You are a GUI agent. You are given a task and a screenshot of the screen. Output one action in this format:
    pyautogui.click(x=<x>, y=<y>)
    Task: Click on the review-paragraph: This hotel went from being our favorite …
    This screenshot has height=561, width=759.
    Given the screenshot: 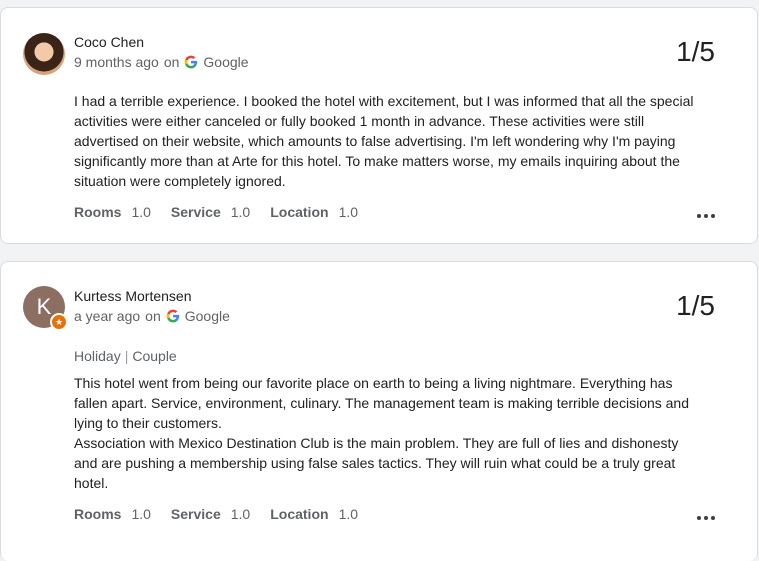 What is the action you would take?
    pyautogui.click(x=382, y=403)
    